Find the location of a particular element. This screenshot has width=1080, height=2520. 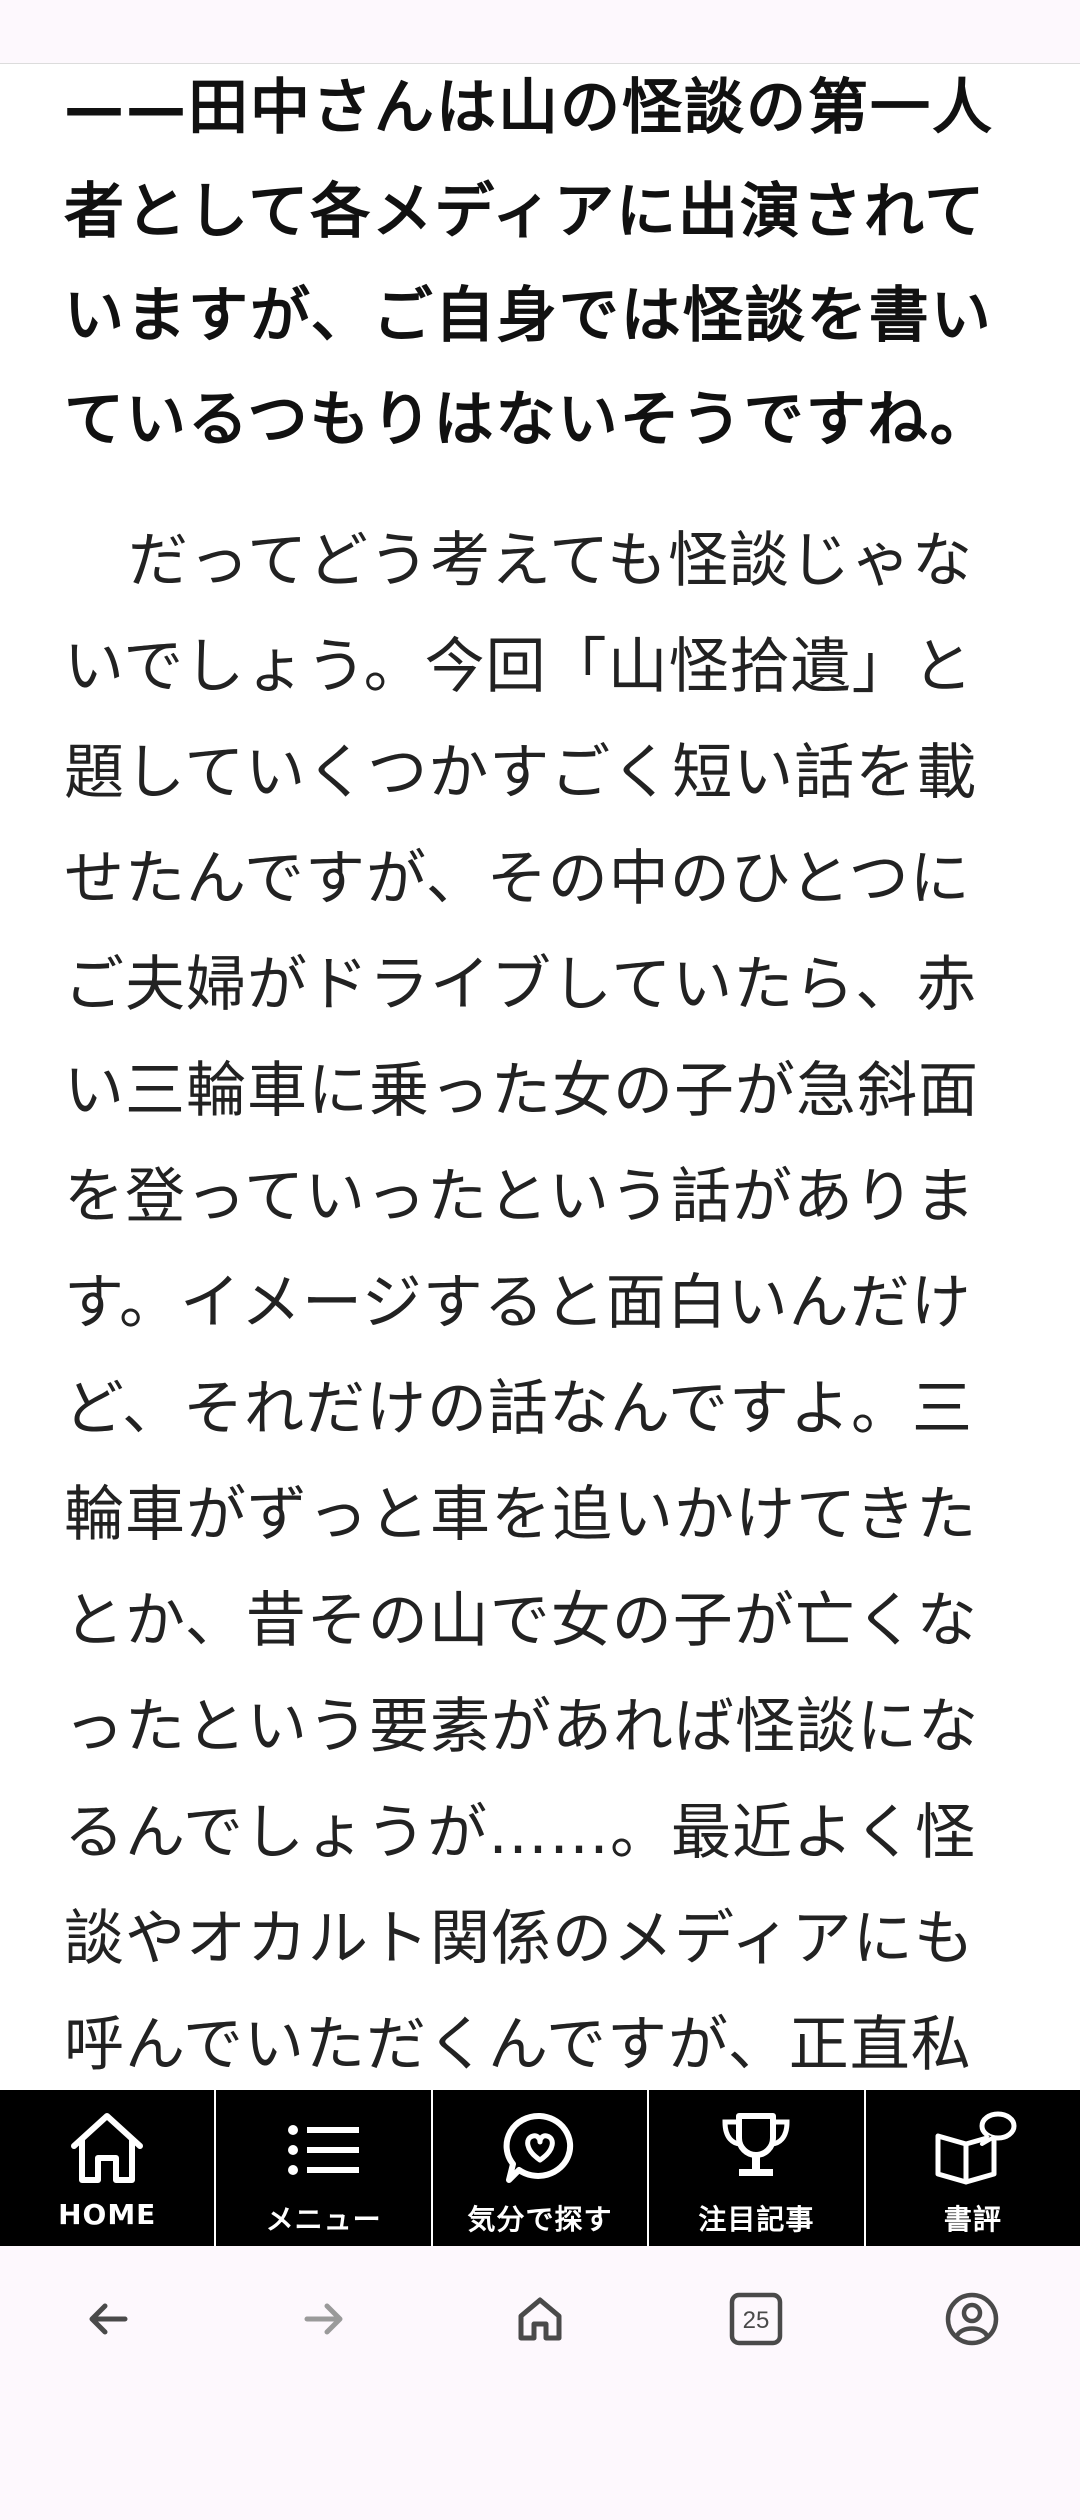

nav-item-menu: メニュー is located at coordinates (324, 2168).